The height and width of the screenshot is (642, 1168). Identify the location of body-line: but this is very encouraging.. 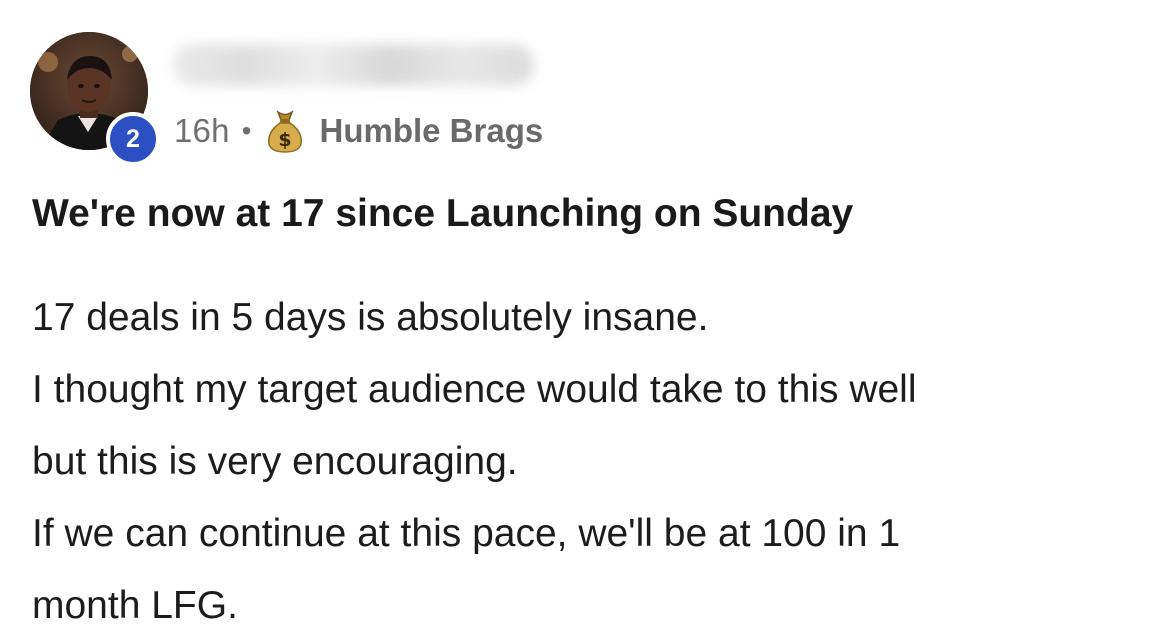
(275, 461).